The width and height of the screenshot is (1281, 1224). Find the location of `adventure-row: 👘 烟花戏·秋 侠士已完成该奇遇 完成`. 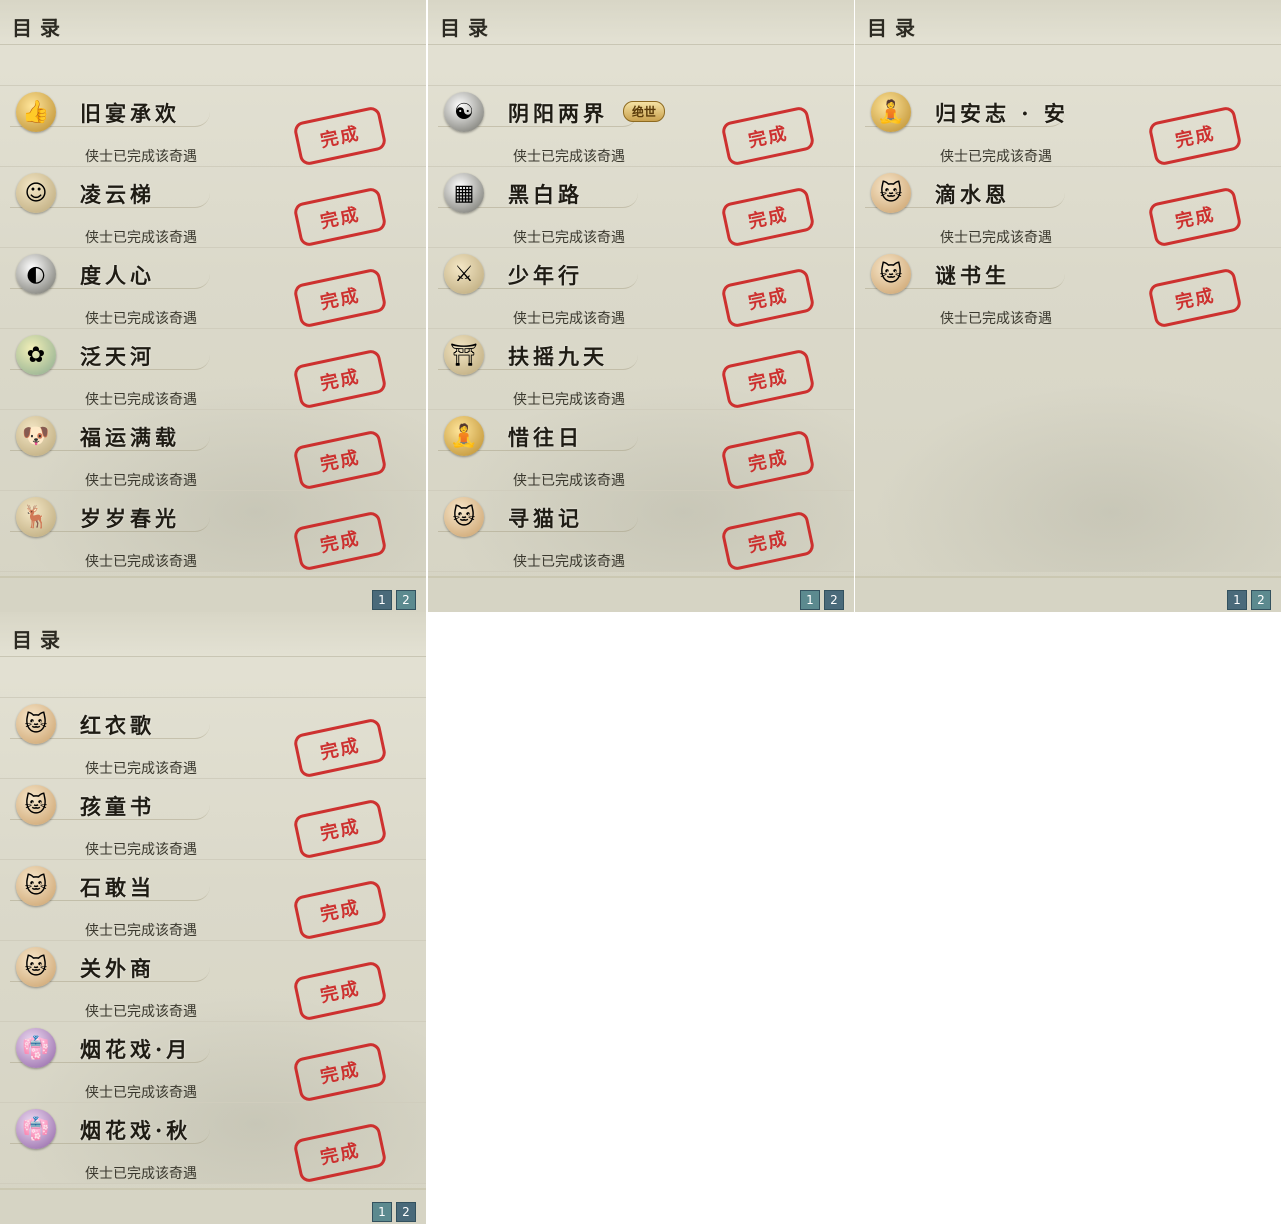

adventure-row: 👘 烟花戏·秋 侠士已完成该奇遇 完成 is located at coordinates (213, 1143).